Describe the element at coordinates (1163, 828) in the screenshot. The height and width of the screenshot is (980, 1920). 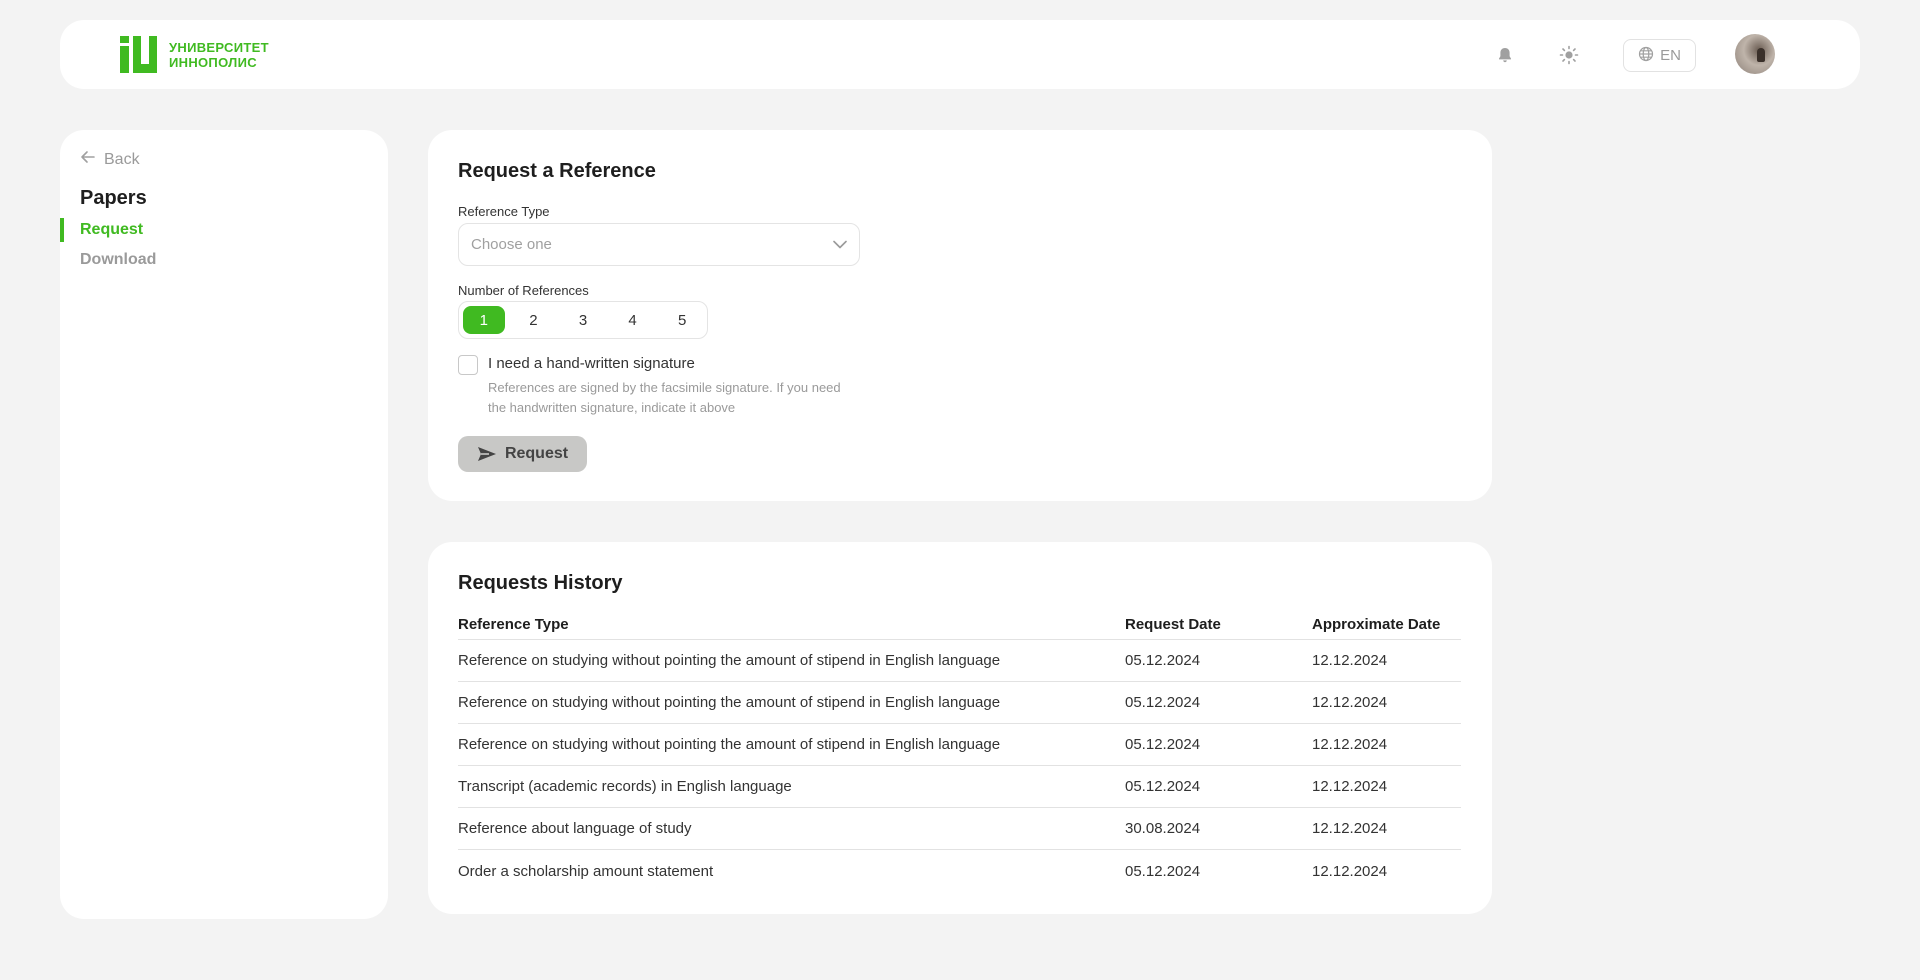
I see `cell-request-date: 30.08.2024` at that location.